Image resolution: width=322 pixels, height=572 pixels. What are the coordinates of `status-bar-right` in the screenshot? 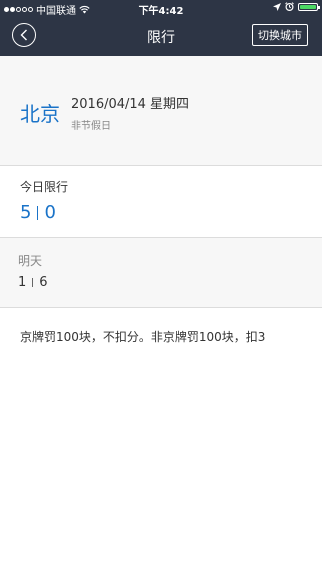 It's located at (296, 6).